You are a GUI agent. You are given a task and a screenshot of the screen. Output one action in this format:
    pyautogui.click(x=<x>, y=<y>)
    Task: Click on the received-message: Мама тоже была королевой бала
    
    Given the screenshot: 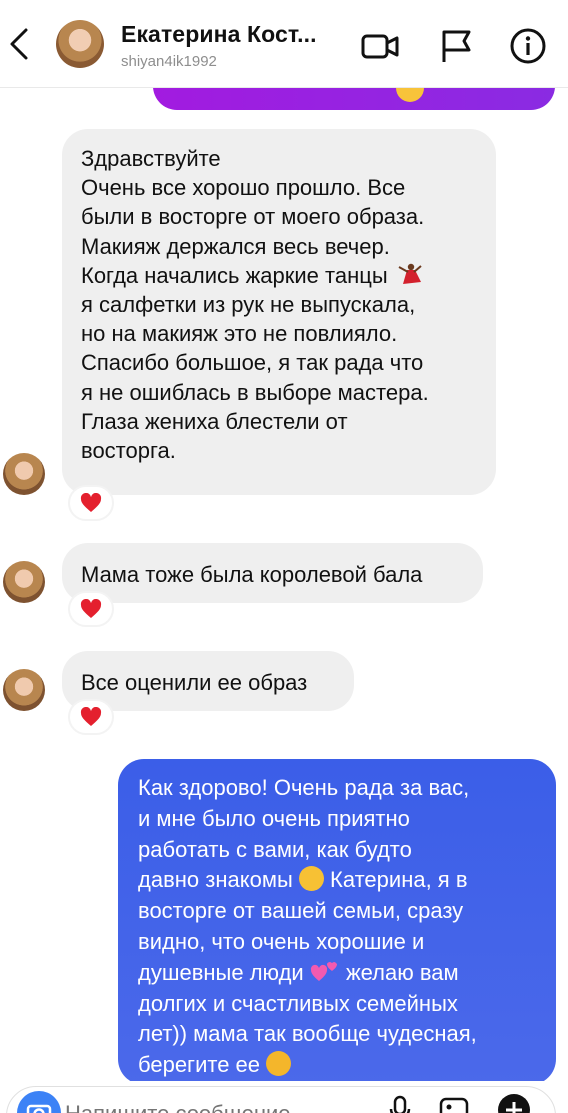 What is the action you would take?
    pyautogui.click(x=272, y=573)
    